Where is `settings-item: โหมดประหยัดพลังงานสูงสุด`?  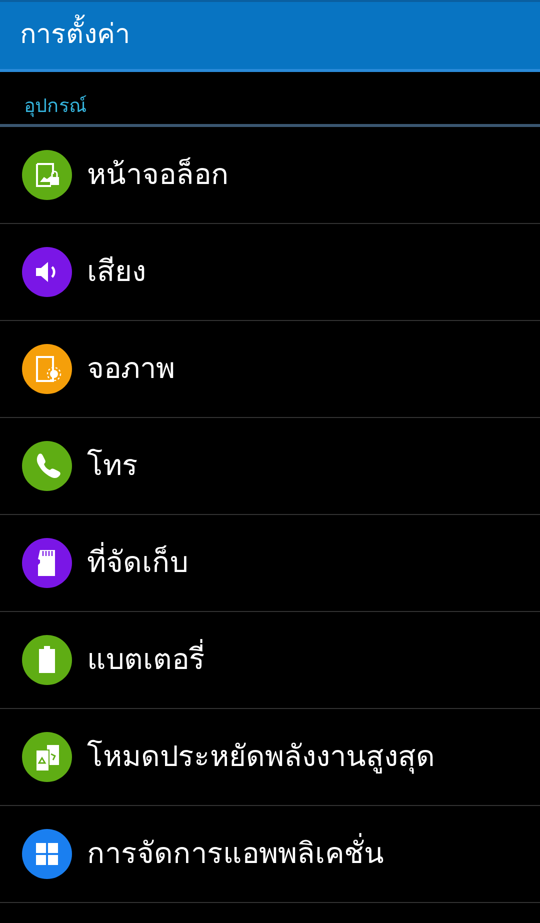 settings-item: โหมดประหยัดพลังงานสูงสุด is located at coordinates (270, 757).